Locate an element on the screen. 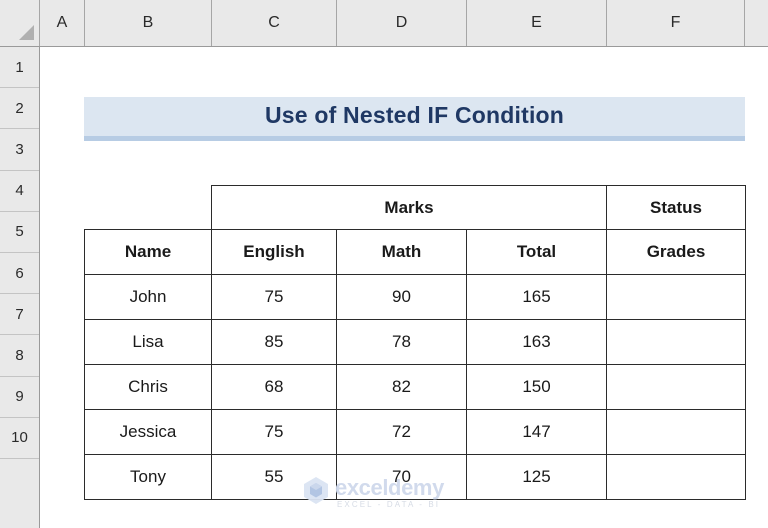 Image resolution: width=768 pixels, height=528 pixels. row-header-6: 6 is located at coordinates (19, 274).